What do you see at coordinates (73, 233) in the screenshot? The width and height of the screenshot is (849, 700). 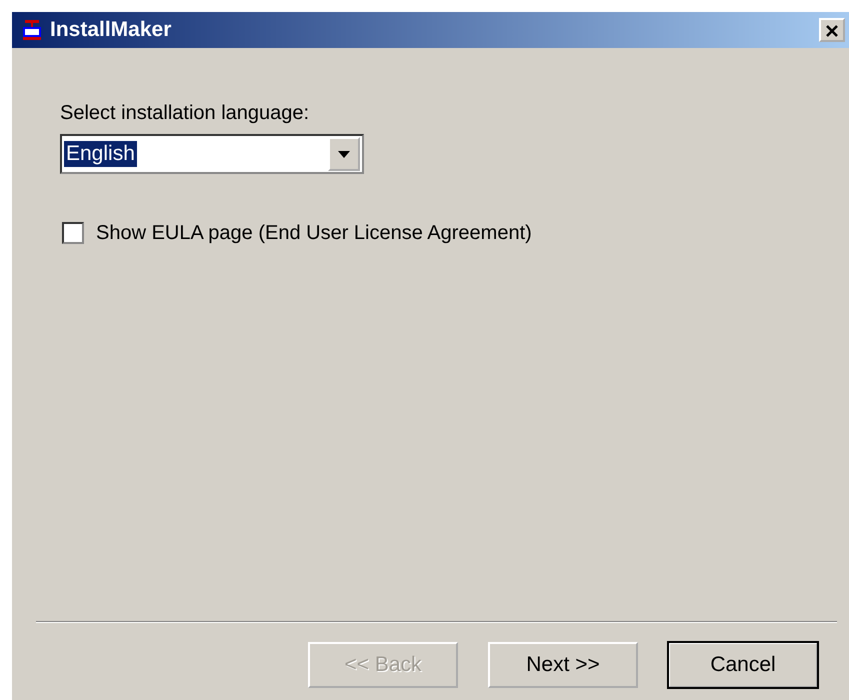 I see `eula-checkbox` at bounding box center [73, 233].